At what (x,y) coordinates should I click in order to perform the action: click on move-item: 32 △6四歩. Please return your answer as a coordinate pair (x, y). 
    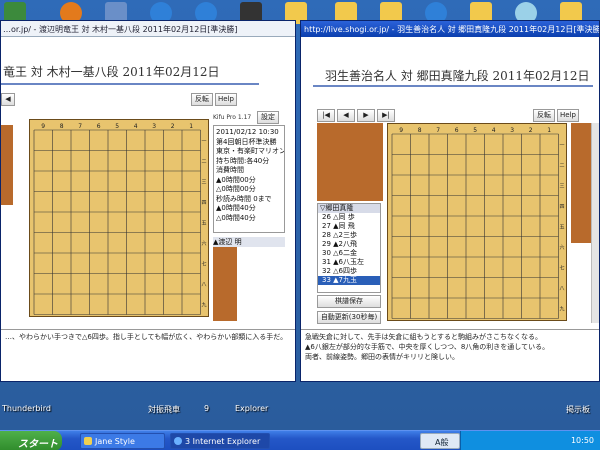
    Looking at the image, I should click on (349, 271).